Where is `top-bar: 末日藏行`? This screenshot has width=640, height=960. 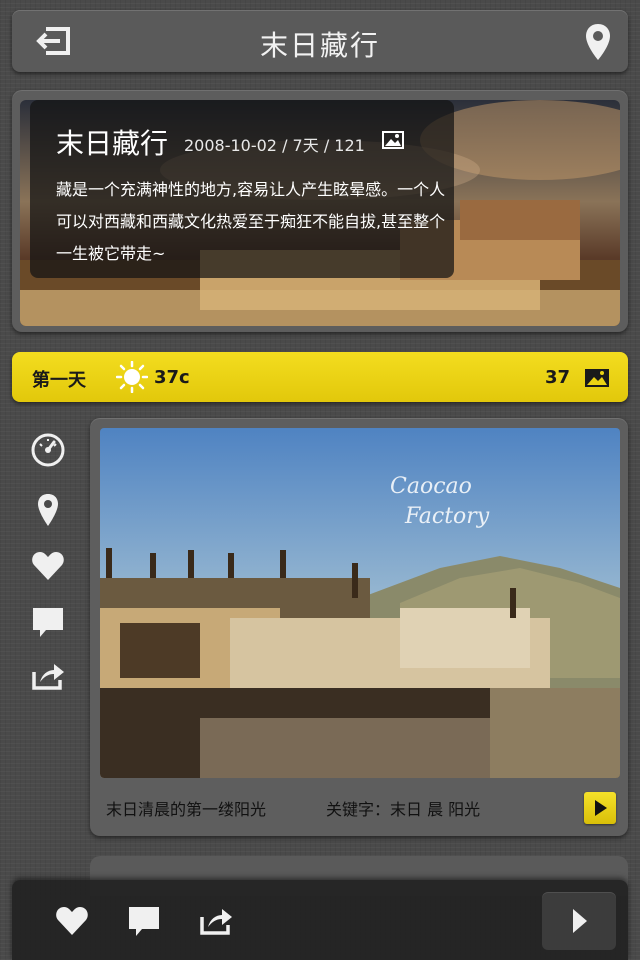 top-bar: 末日藏行 is located at coordinates (320, 41).